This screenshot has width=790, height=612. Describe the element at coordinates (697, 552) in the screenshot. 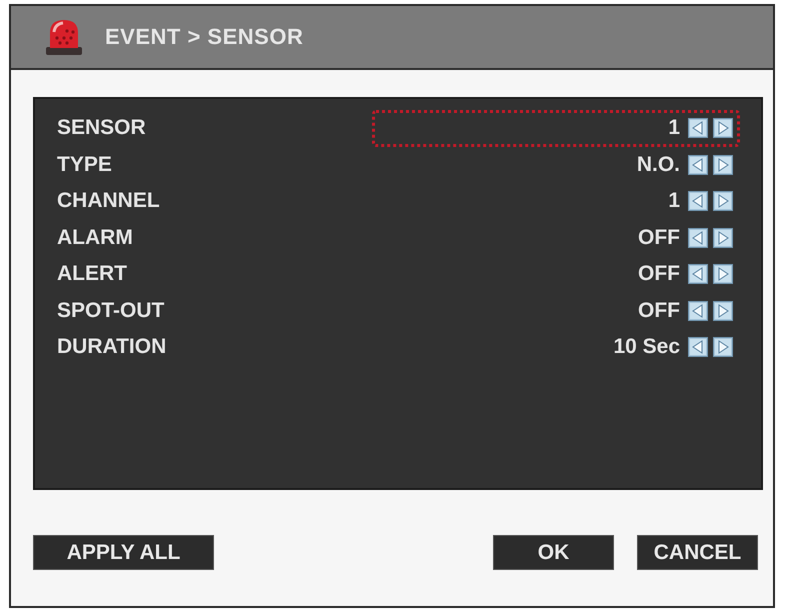

I see `cancel-button: CANCEL` at that location.